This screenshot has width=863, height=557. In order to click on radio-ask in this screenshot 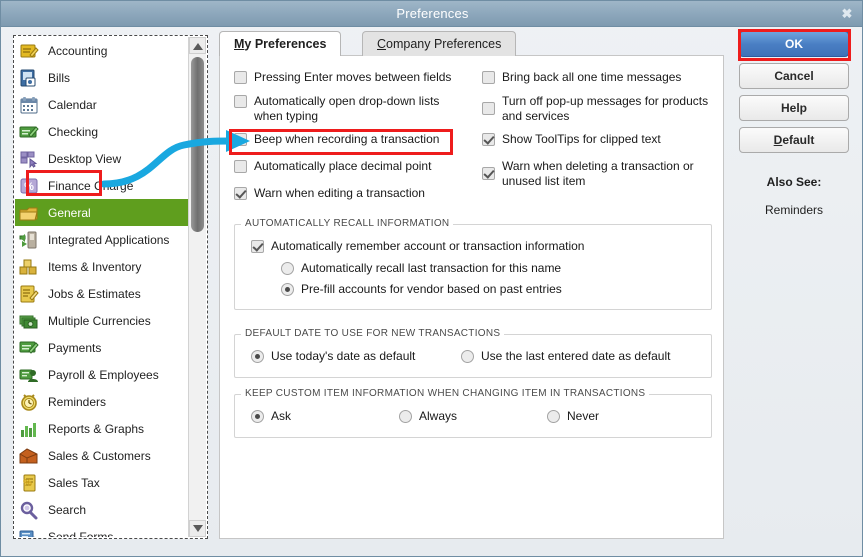, I will do `click(257, 416)`.